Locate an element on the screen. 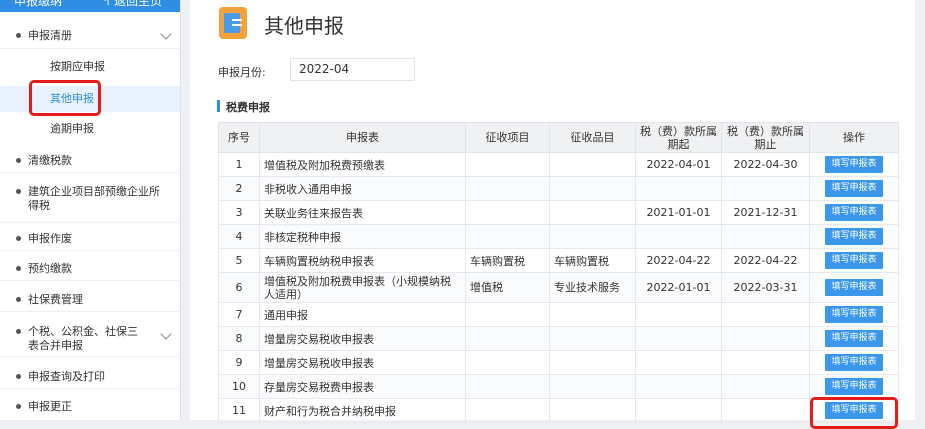 This screenshot has width=925, height=429. cell-no: 6 is located at coordinates (239, 287).